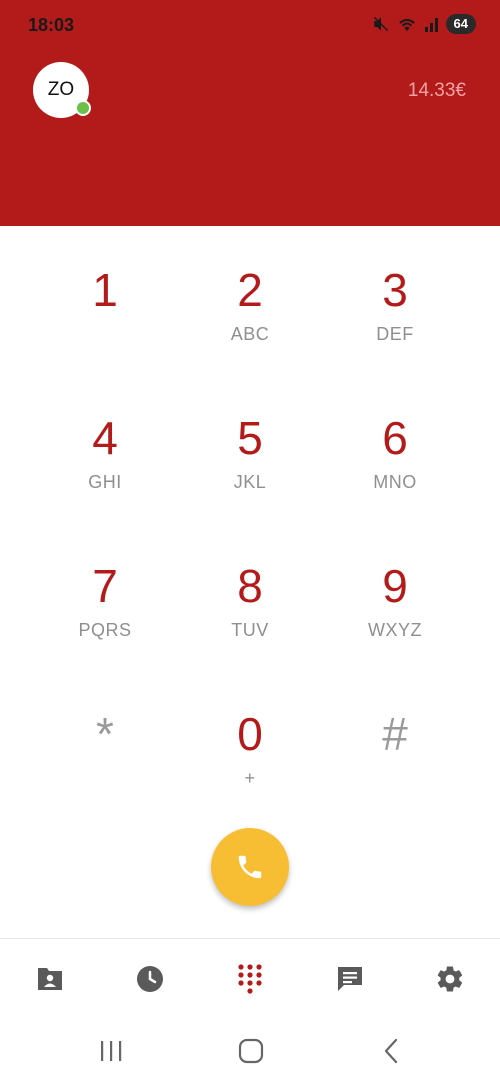 This screenshot has height=1083, width=500. I want to click on key-letters: WXYZ, so click(395, 630).